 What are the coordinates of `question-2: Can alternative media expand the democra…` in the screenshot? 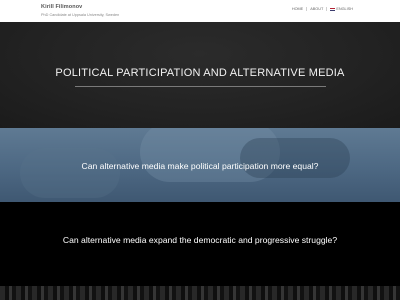 It's located at (200, 240).